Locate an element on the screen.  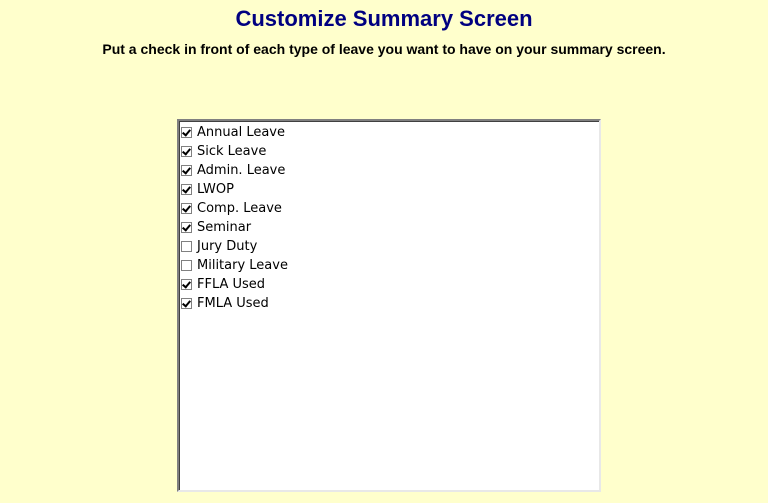
list-item-annual-leave: Annual Leave is located at coordinates (390, 132).